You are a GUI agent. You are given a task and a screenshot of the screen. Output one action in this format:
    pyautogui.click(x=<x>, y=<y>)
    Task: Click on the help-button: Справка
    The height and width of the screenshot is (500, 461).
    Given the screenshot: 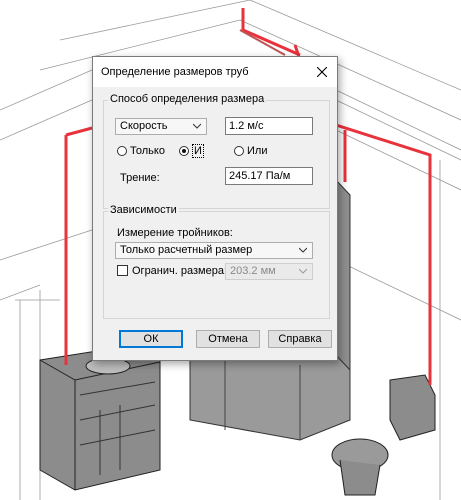 What is the action you would take?
    pyautogui.click(x=300, y=339)
    